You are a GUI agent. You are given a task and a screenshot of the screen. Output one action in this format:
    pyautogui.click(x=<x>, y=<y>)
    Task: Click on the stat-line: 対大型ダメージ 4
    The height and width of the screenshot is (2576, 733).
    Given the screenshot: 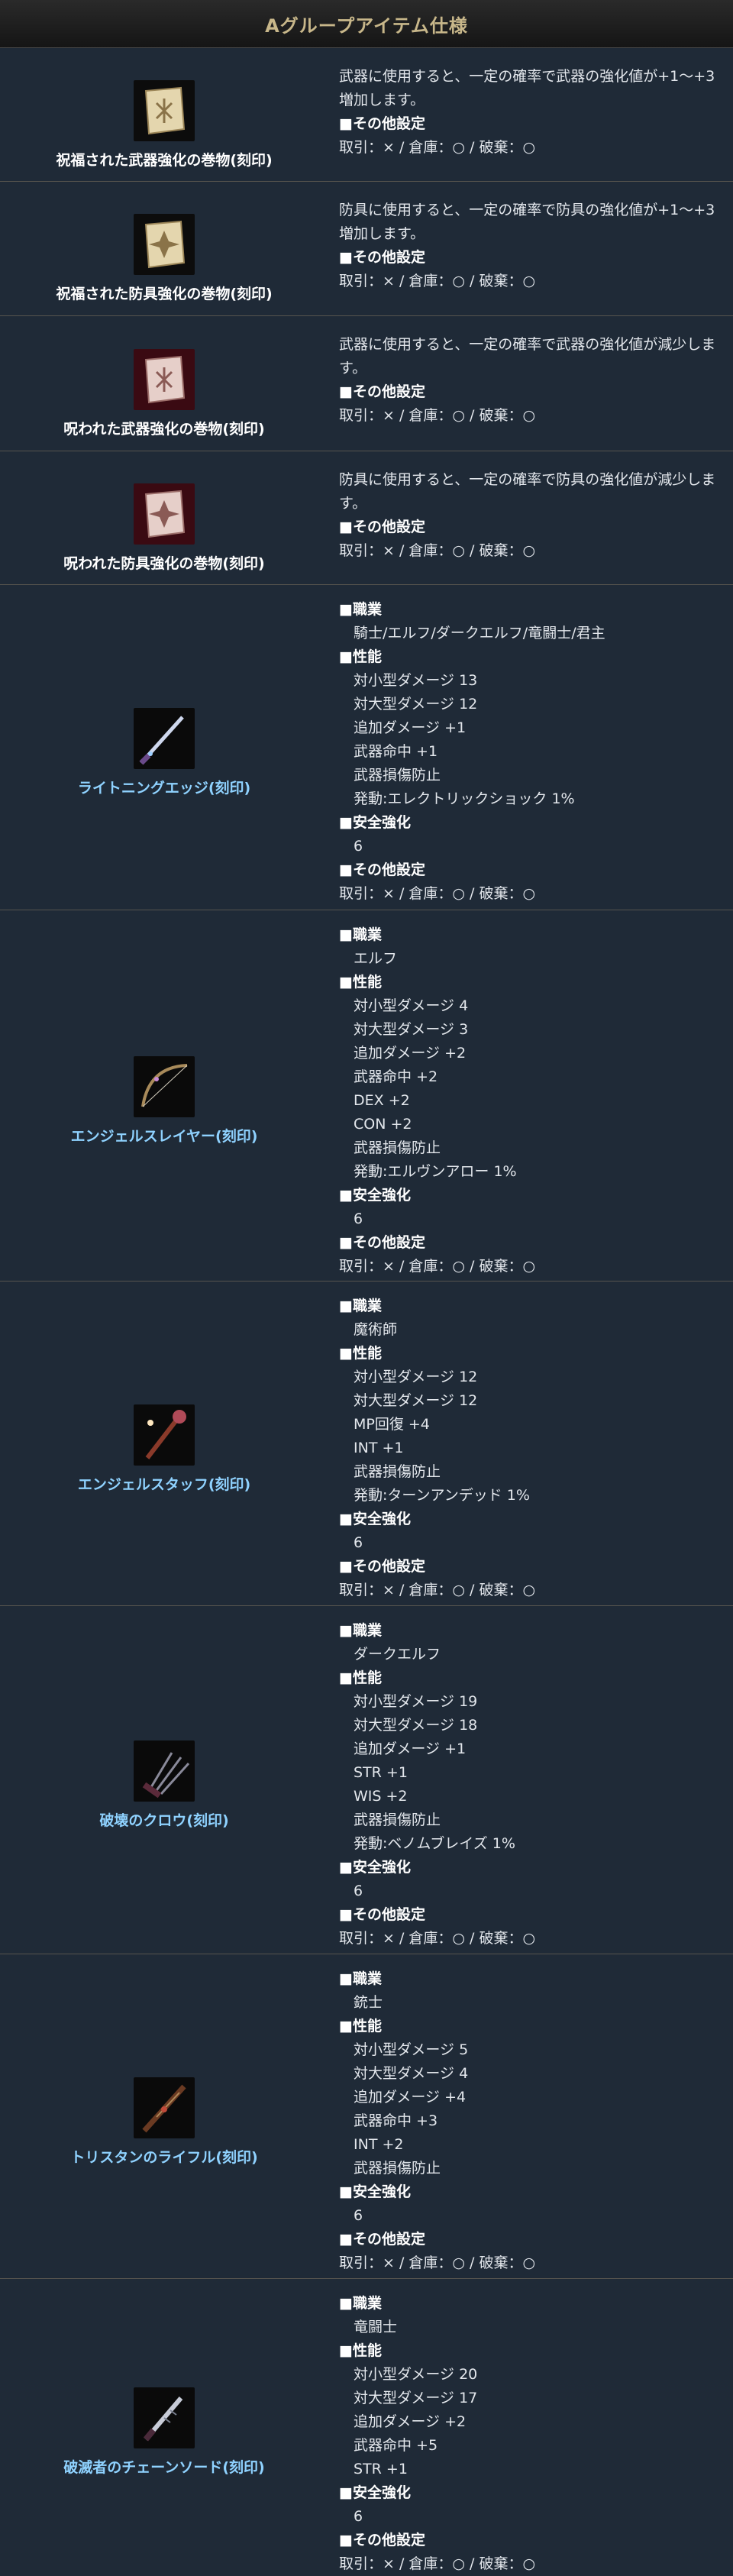 What is the action you would take?
    pyautogui.click(x=411, y=2073)
    